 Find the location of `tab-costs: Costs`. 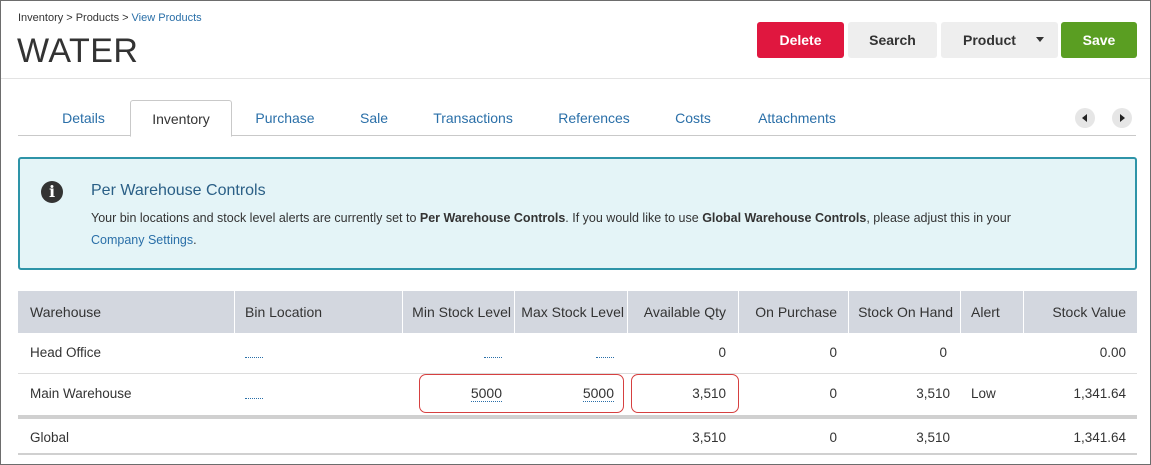

tab-costs: Costs is located at coordinates (693, 118).